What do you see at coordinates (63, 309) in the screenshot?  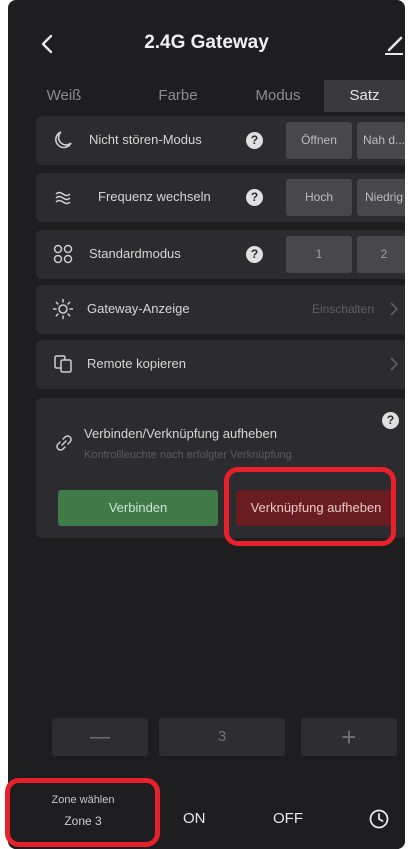 I see `sun-icon` at bounding box center [63, 309].